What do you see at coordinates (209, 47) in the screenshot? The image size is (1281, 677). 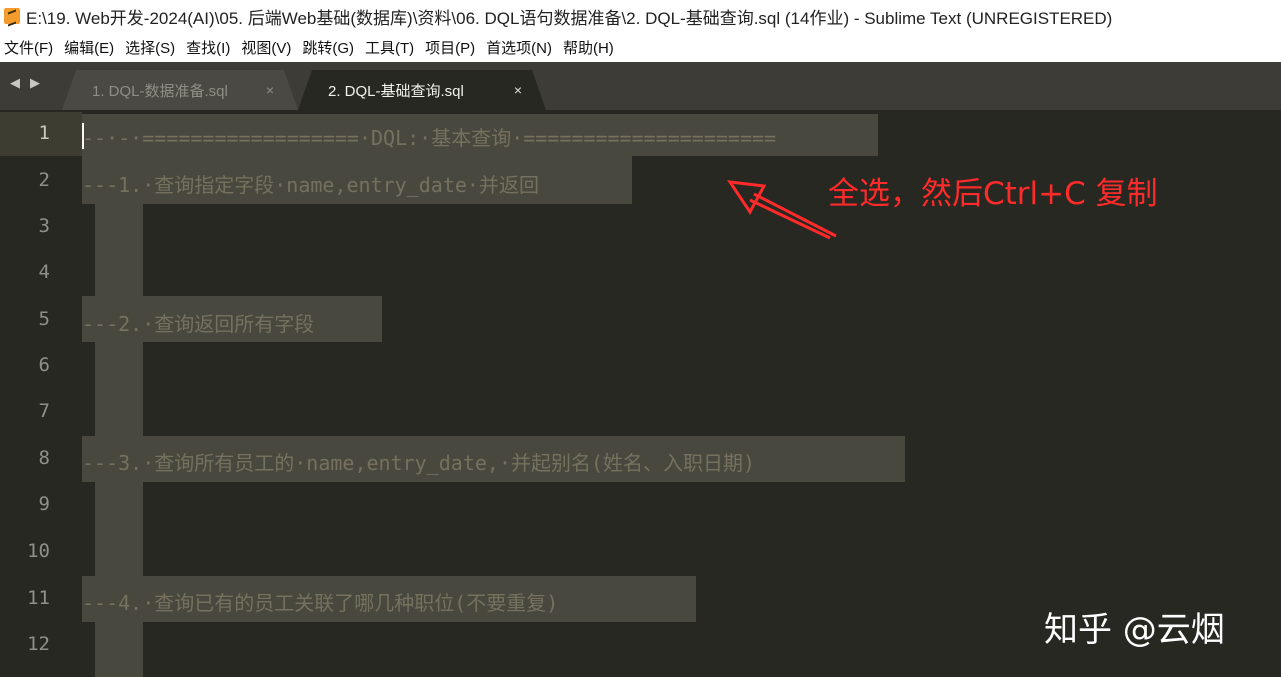 I see `menu-find: 查找(I)` at bounding box center [209, 47].